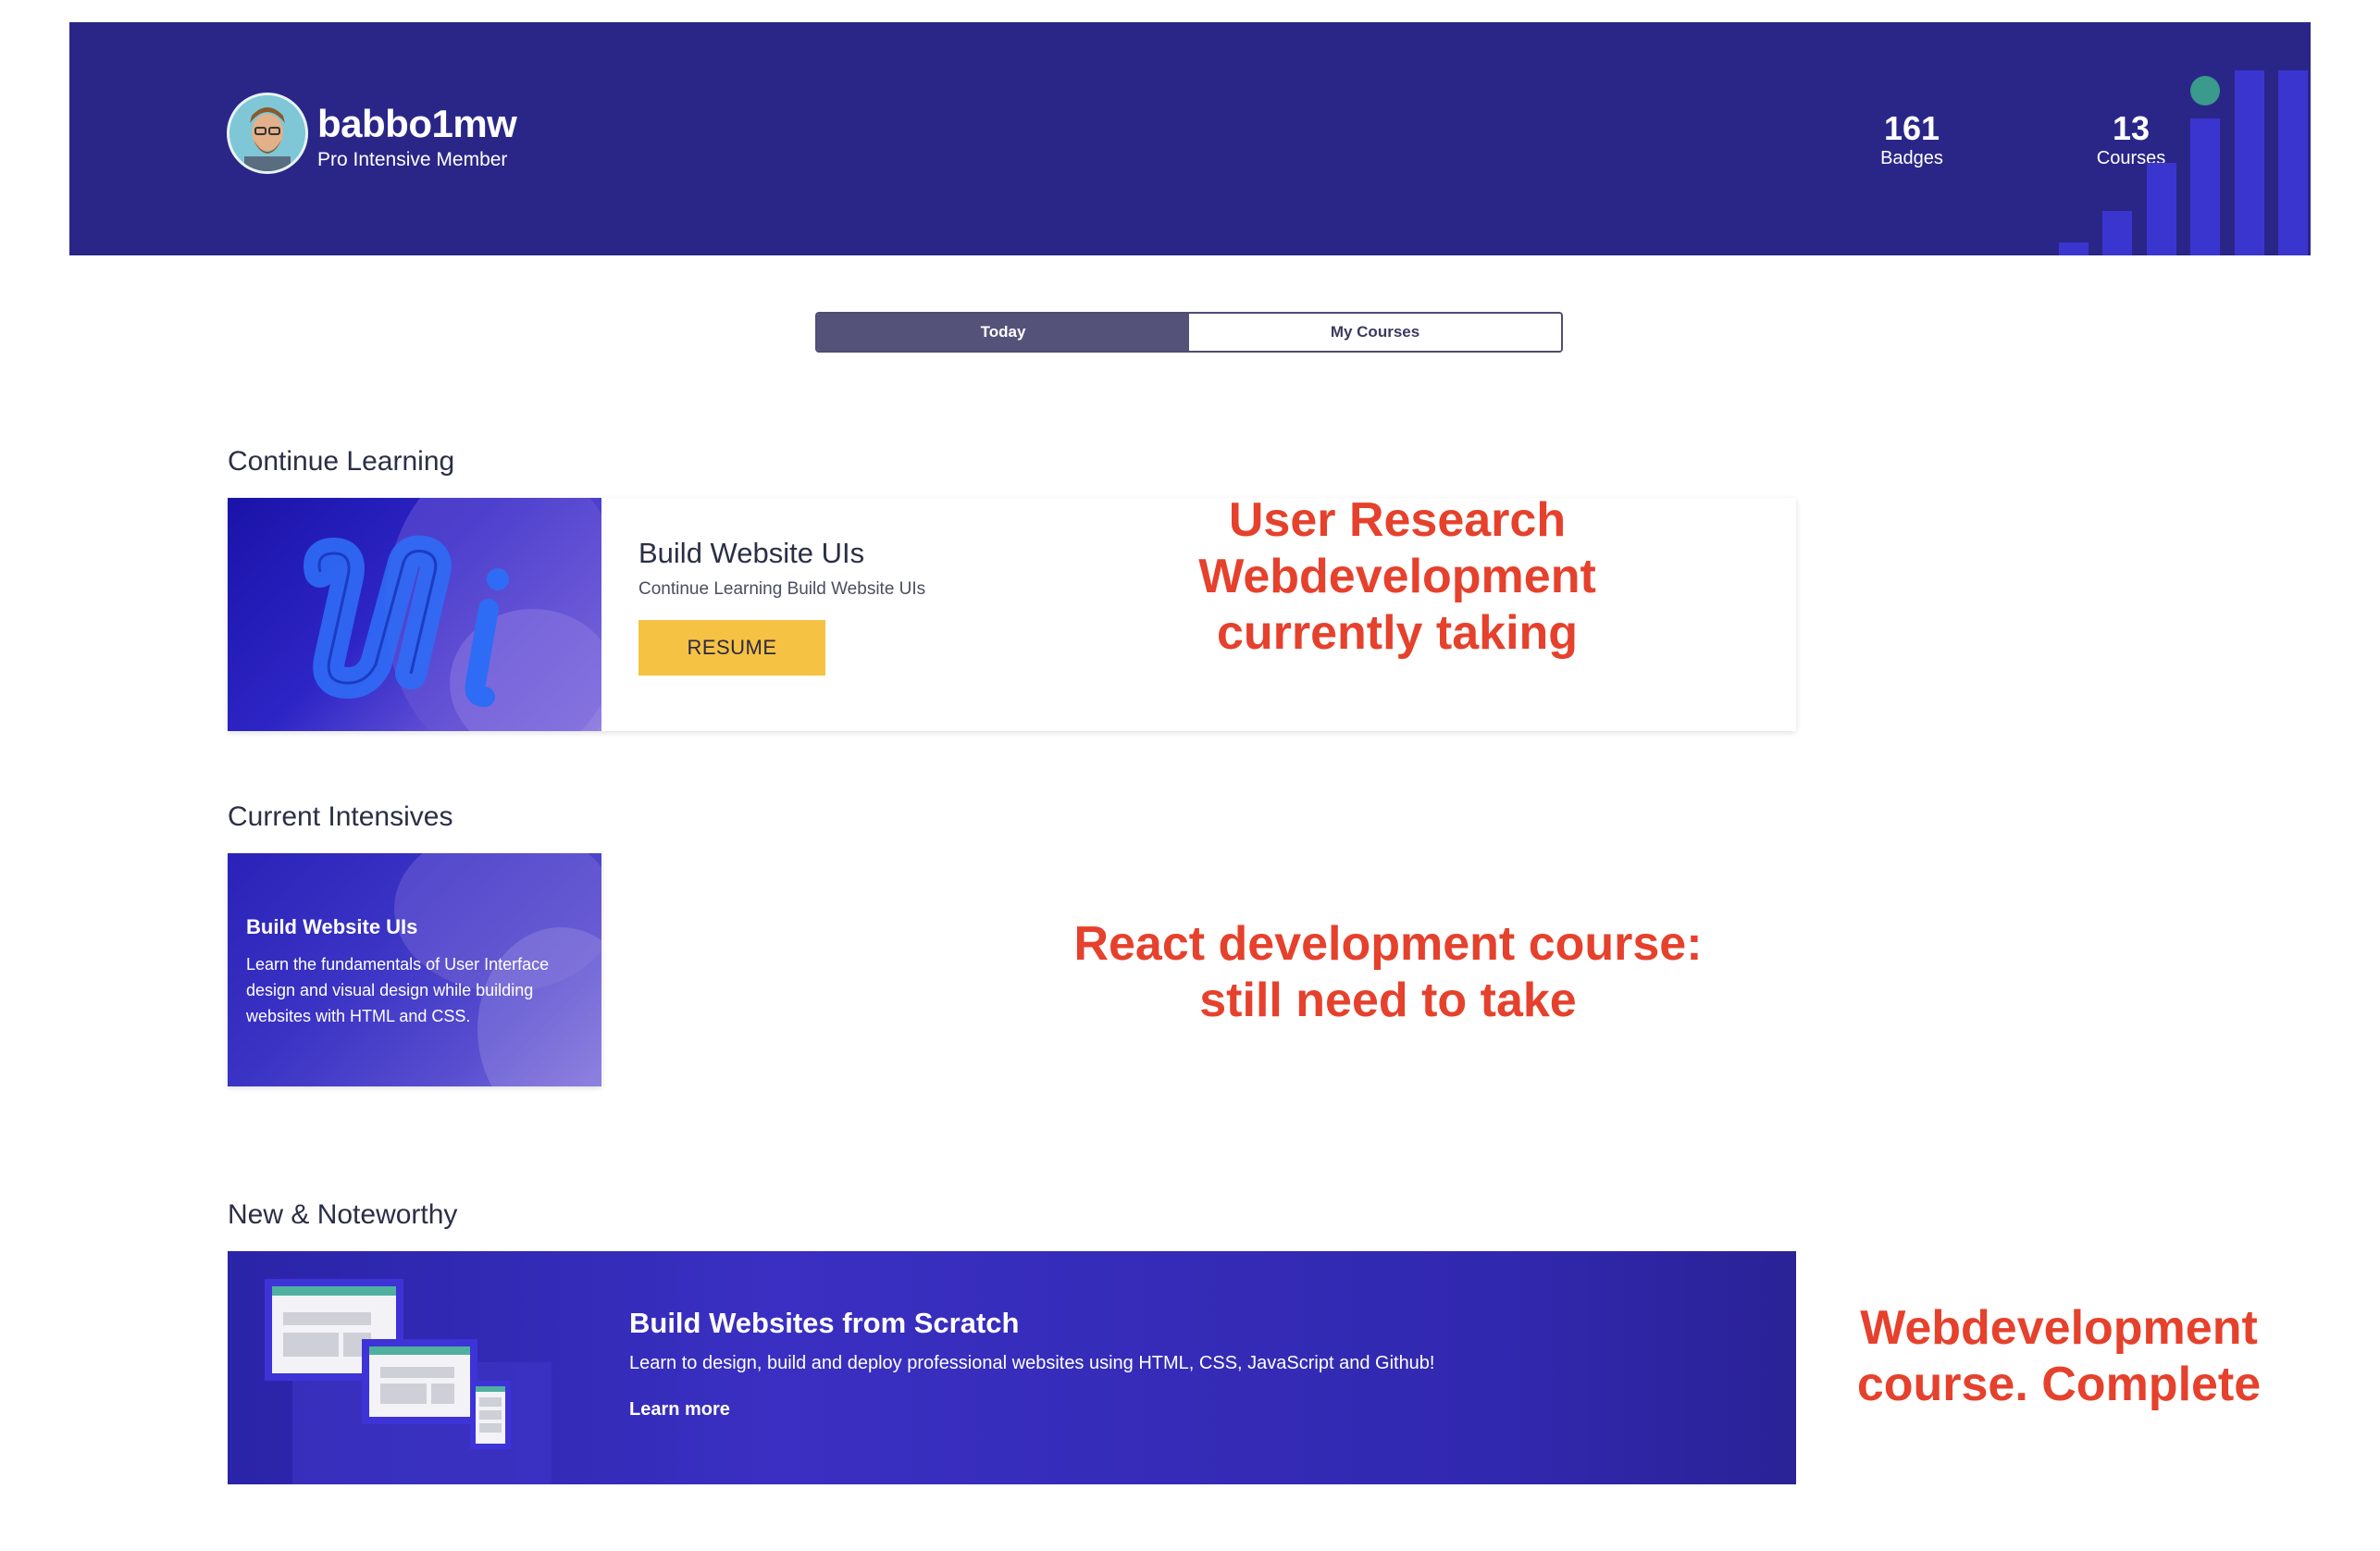 The width and height of the screenshot is (2380, 1551). I want to click on decorative-bars, so click(2185, 138).